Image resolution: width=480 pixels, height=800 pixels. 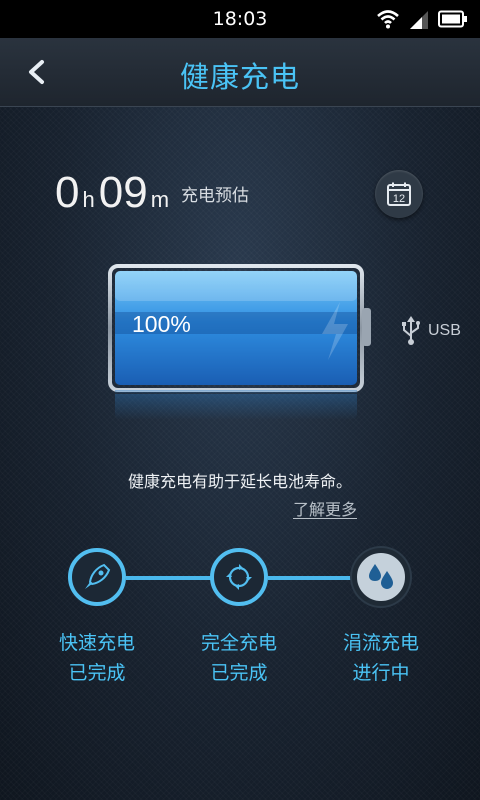 I want to click on rocket-icon, so click(x=98, y=576).